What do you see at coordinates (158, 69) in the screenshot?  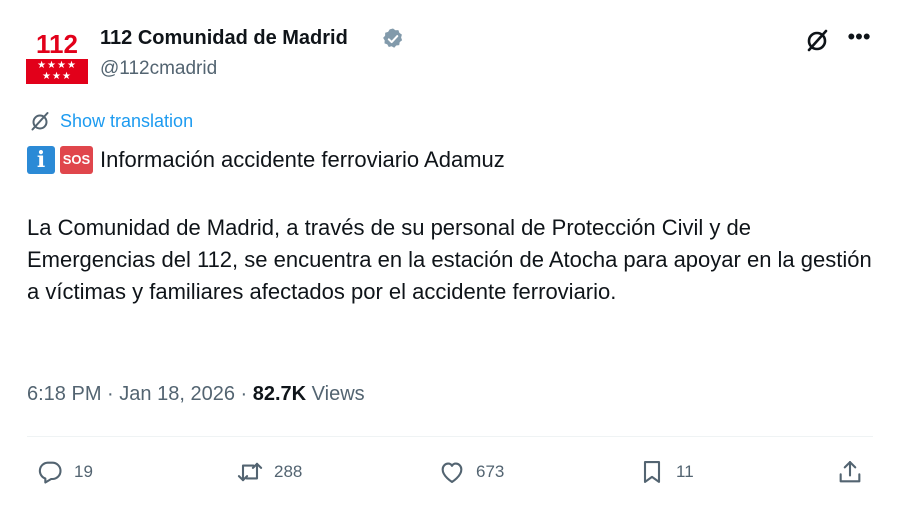 I see `user-handle: @112cmadrid` at bounding box center [158, 69].